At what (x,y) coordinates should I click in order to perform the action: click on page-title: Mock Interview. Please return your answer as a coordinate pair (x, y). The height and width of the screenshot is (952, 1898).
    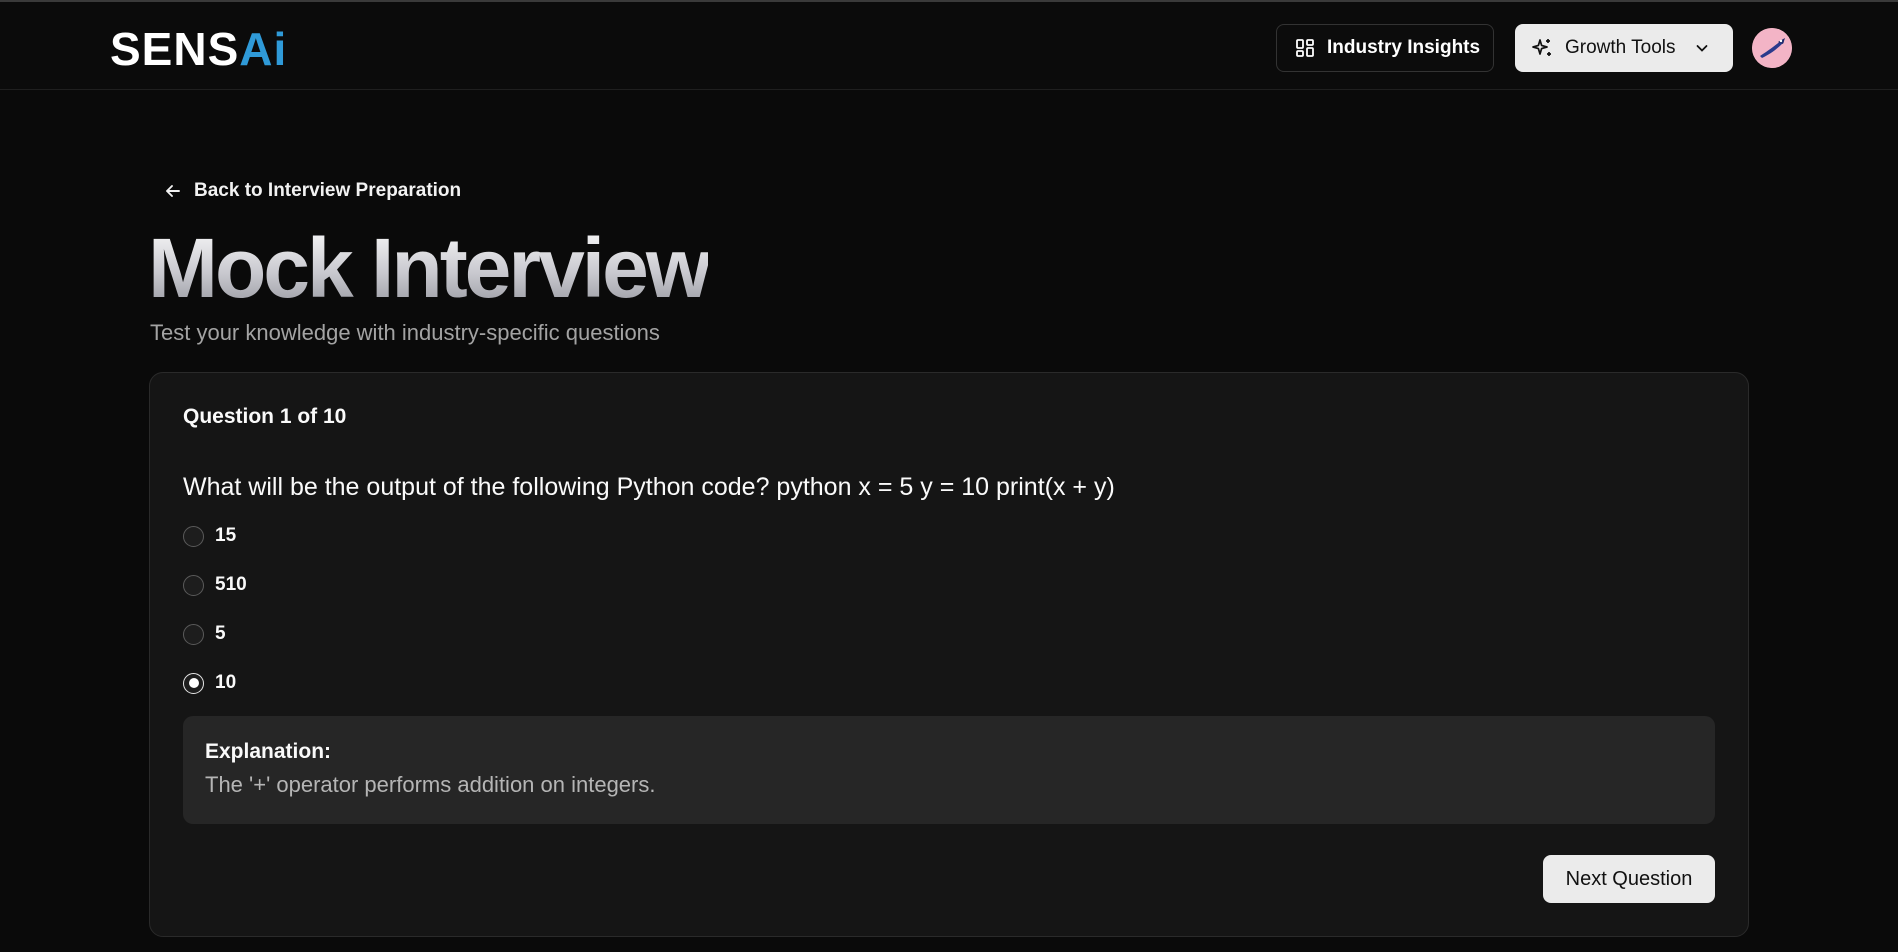
    Looking at the image, I should click on (429, 268).